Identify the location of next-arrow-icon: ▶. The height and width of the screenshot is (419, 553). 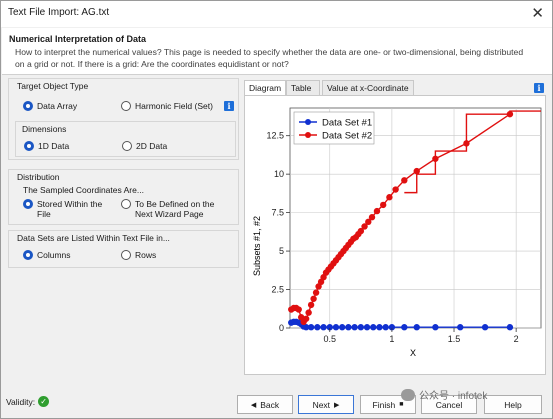
(337, 405).